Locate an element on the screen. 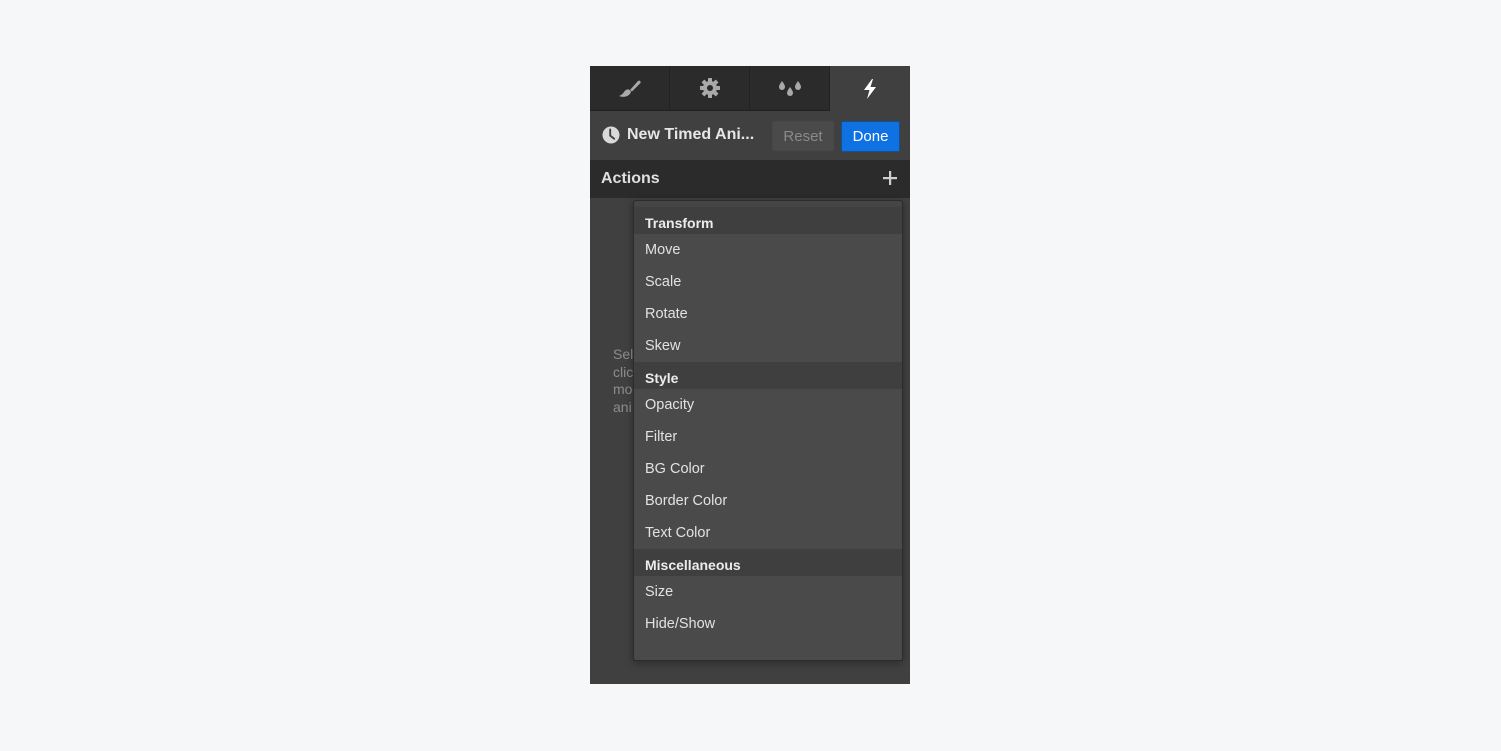  group-title: Transform is located at coordinates (679, 223).